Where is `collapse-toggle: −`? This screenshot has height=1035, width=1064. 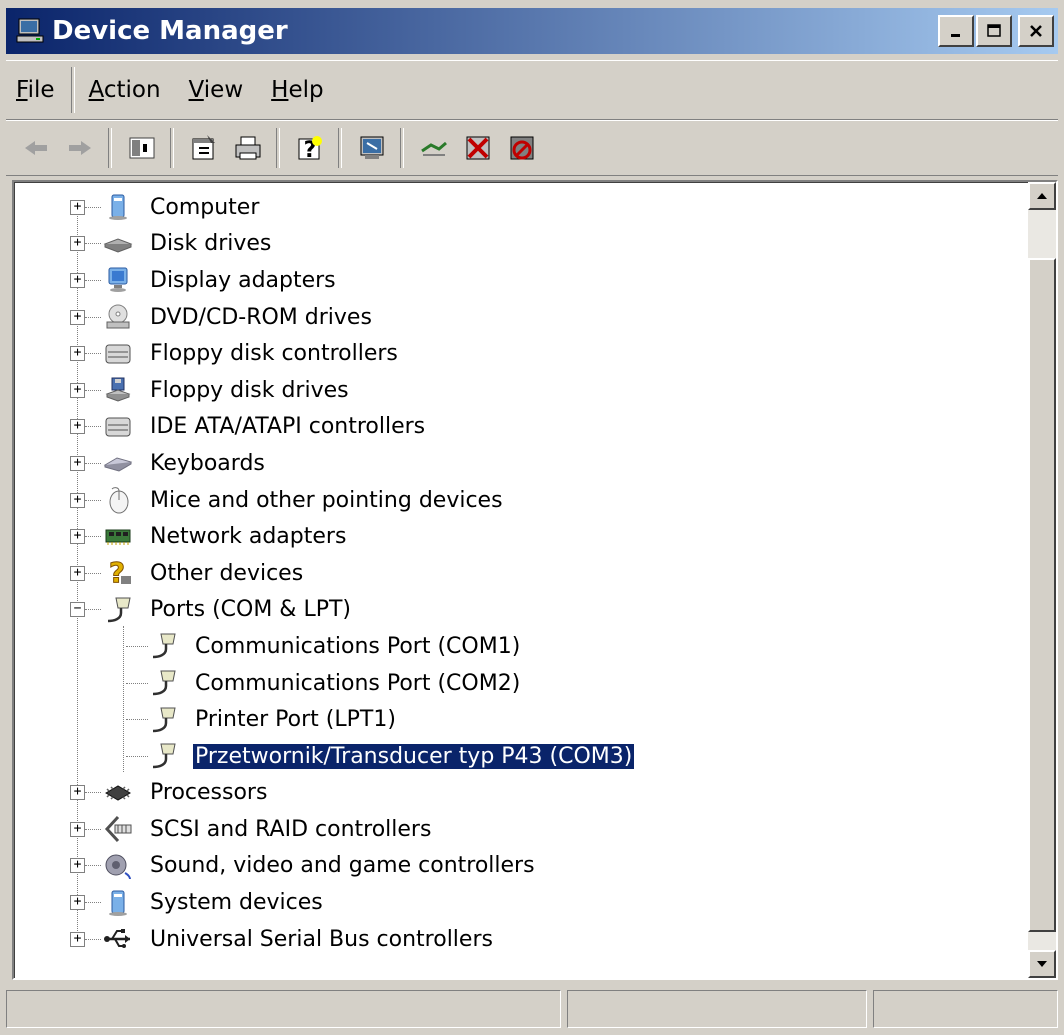 collapse-toggle: − is located at coordinates (77, 610).